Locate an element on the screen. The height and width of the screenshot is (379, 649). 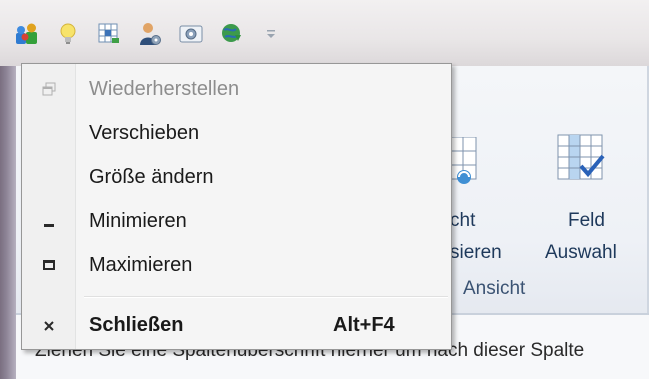
camera-icon is located at coordinates (191, 34).